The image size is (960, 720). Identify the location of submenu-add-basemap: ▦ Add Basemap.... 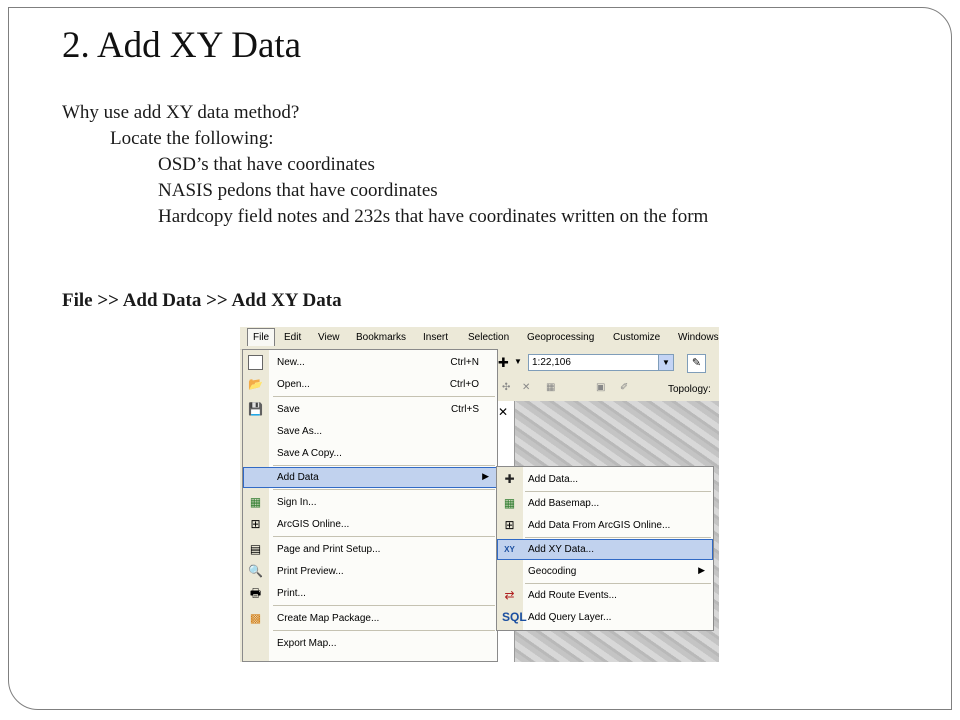
(605, 503).